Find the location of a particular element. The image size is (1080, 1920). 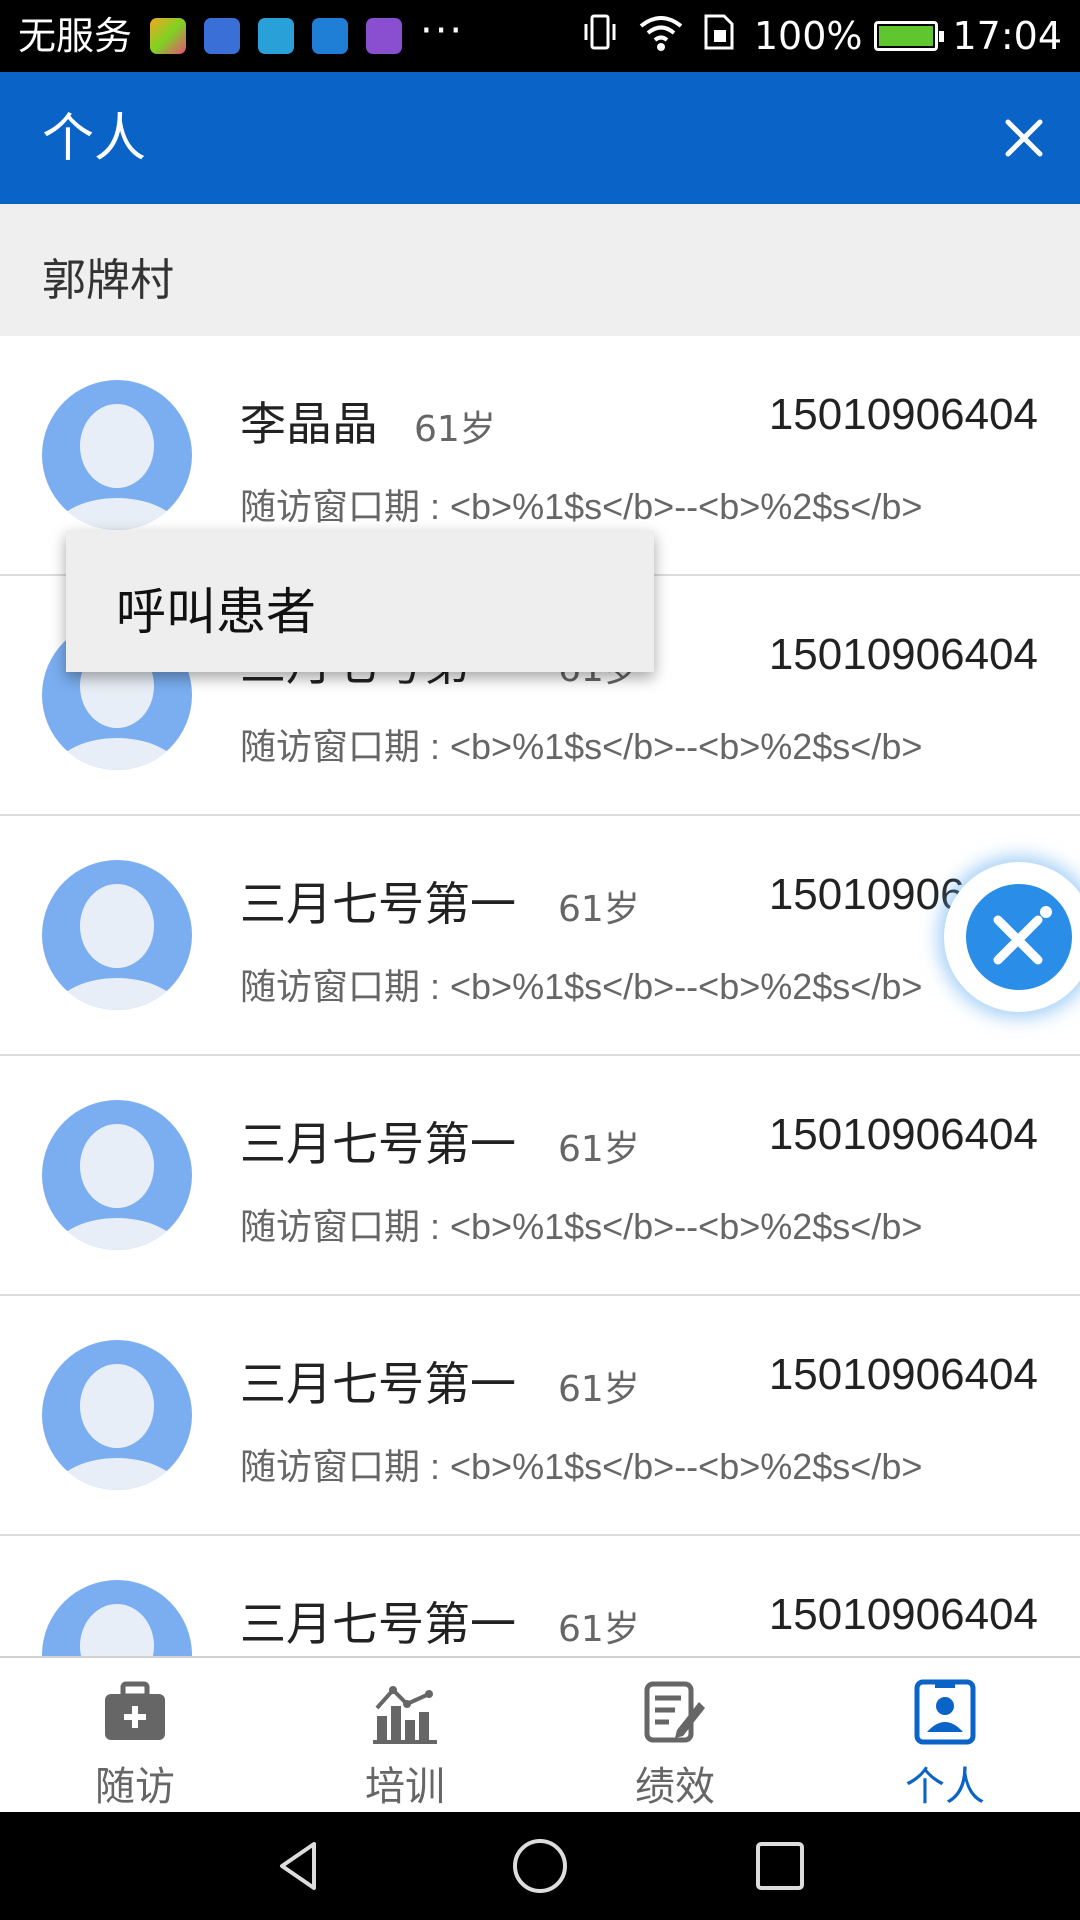

wifi-icon is located at coordinates (661, 36).